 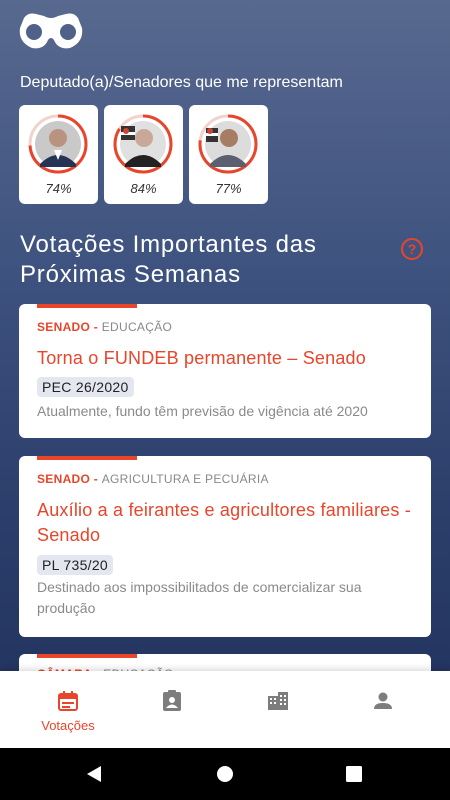 I want to click on representative-card: 77%, so click(x=228, y=154).